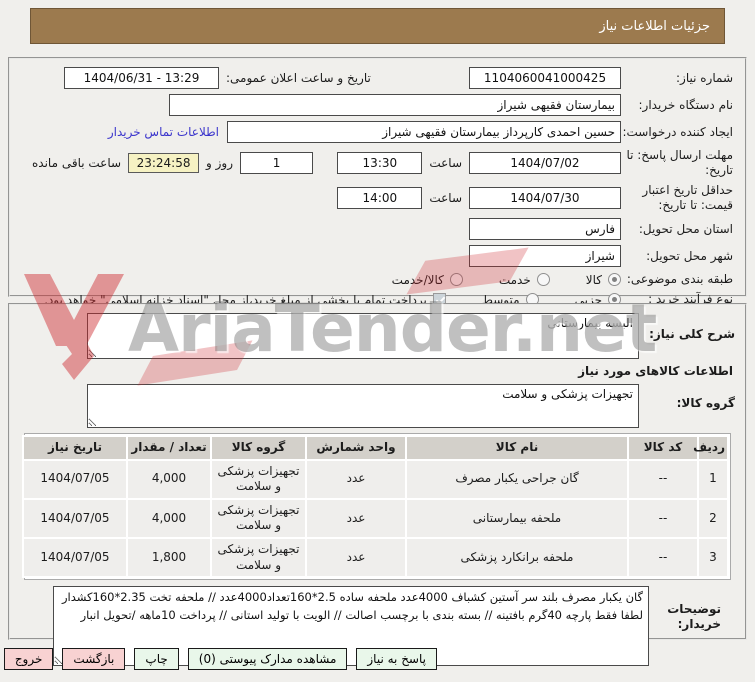 This screenshot has width=755, height=682. What do you see at coordinates (424, 132) in the screenshot?
I see `request-creator-input` at bounding box center [424, 132].